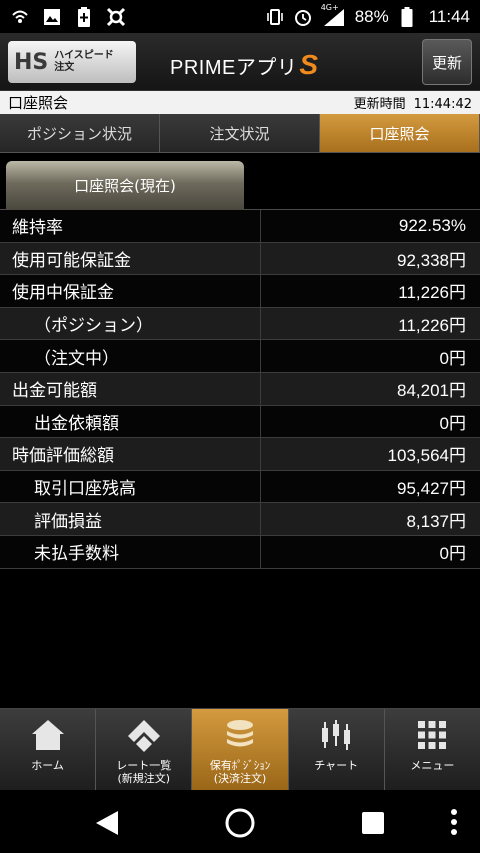 Image resolution: width=480 pixels, height=853 pixels. I want to click on status-time: 11:44, so click(449, 16).